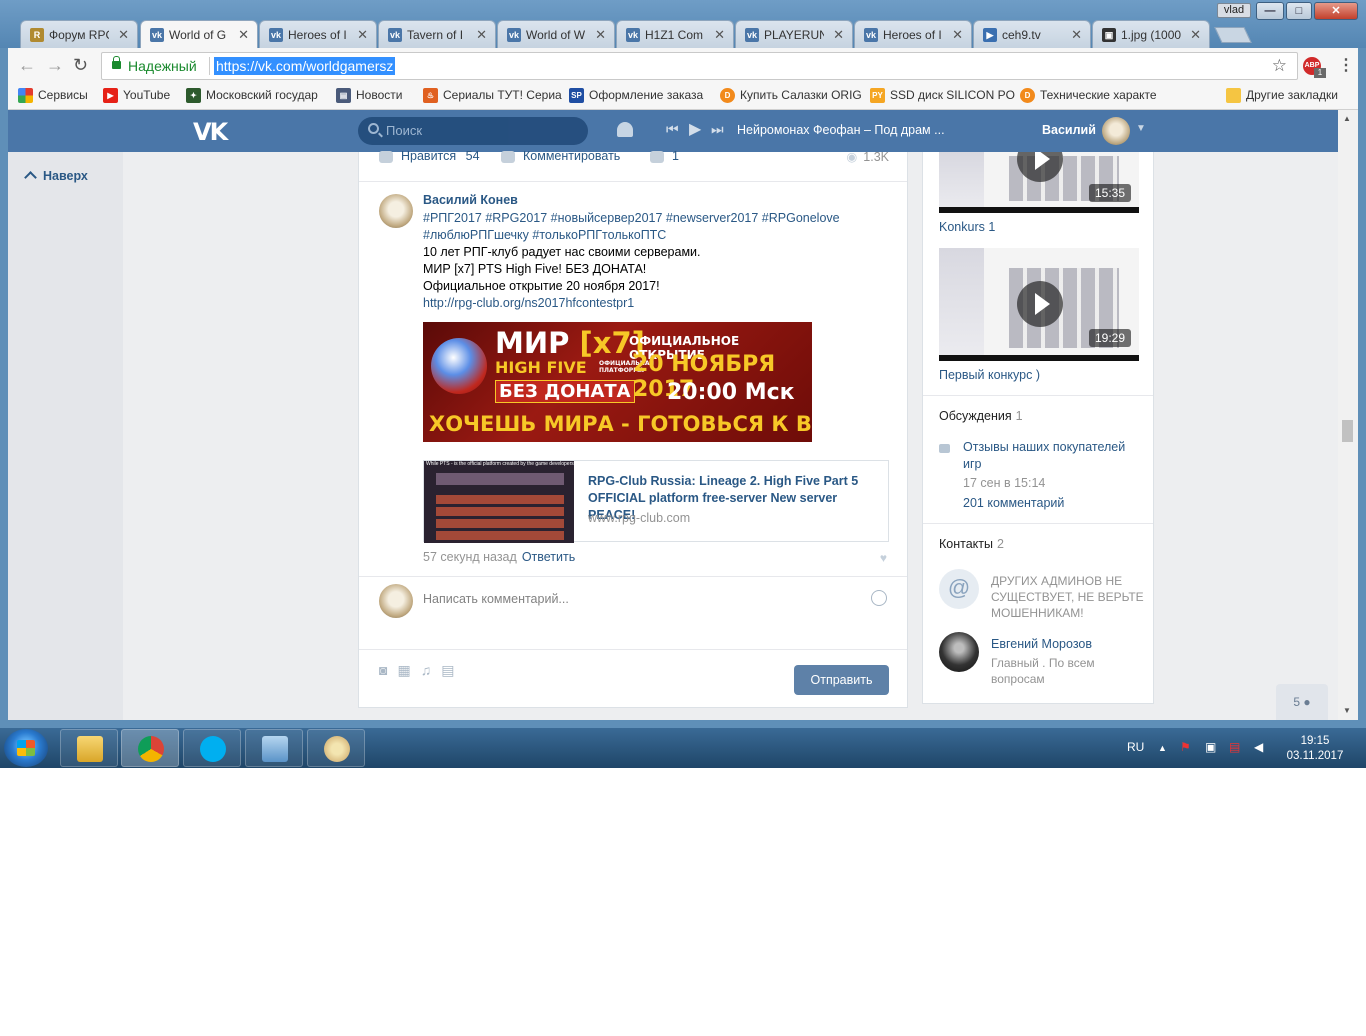  Describe the element at coordinates (1258, 747) in the screenshot. I see `volume-icon: ◀` at that location.